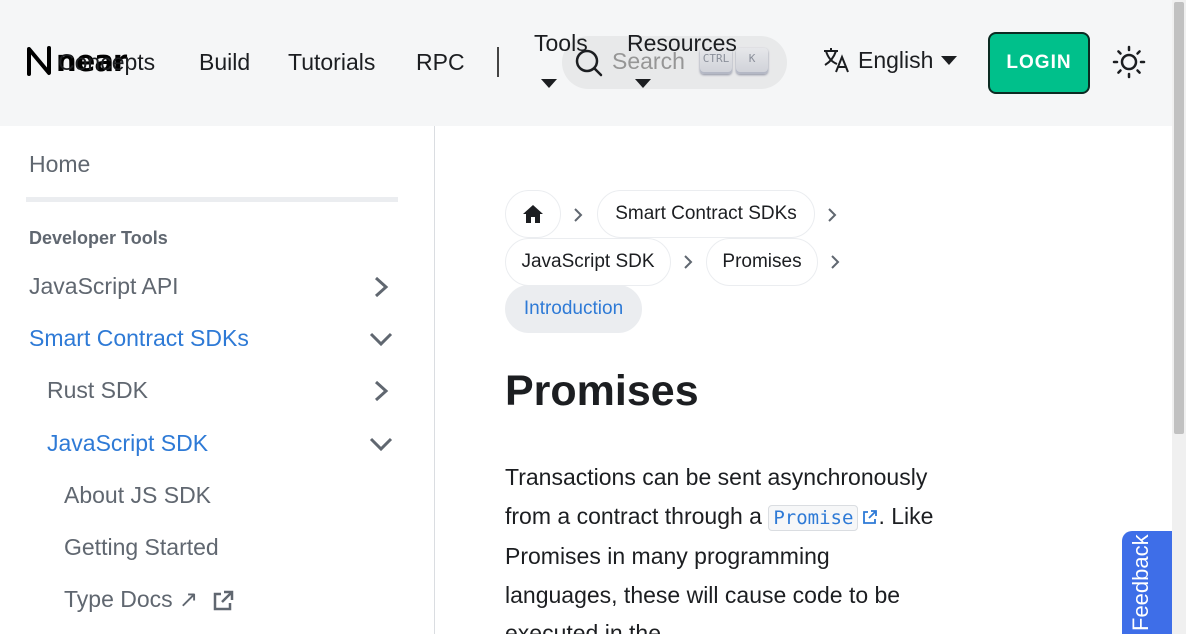  Describe the element at coordinates (224, 62) in the screenshot. I see `nav-build: Build` at that location.